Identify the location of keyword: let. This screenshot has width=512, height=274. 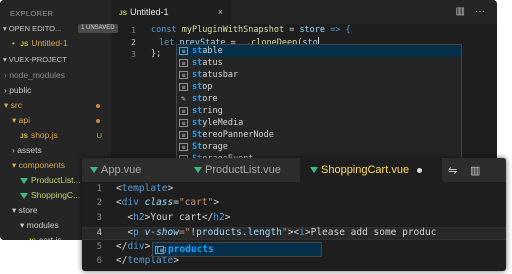
(167, 43).